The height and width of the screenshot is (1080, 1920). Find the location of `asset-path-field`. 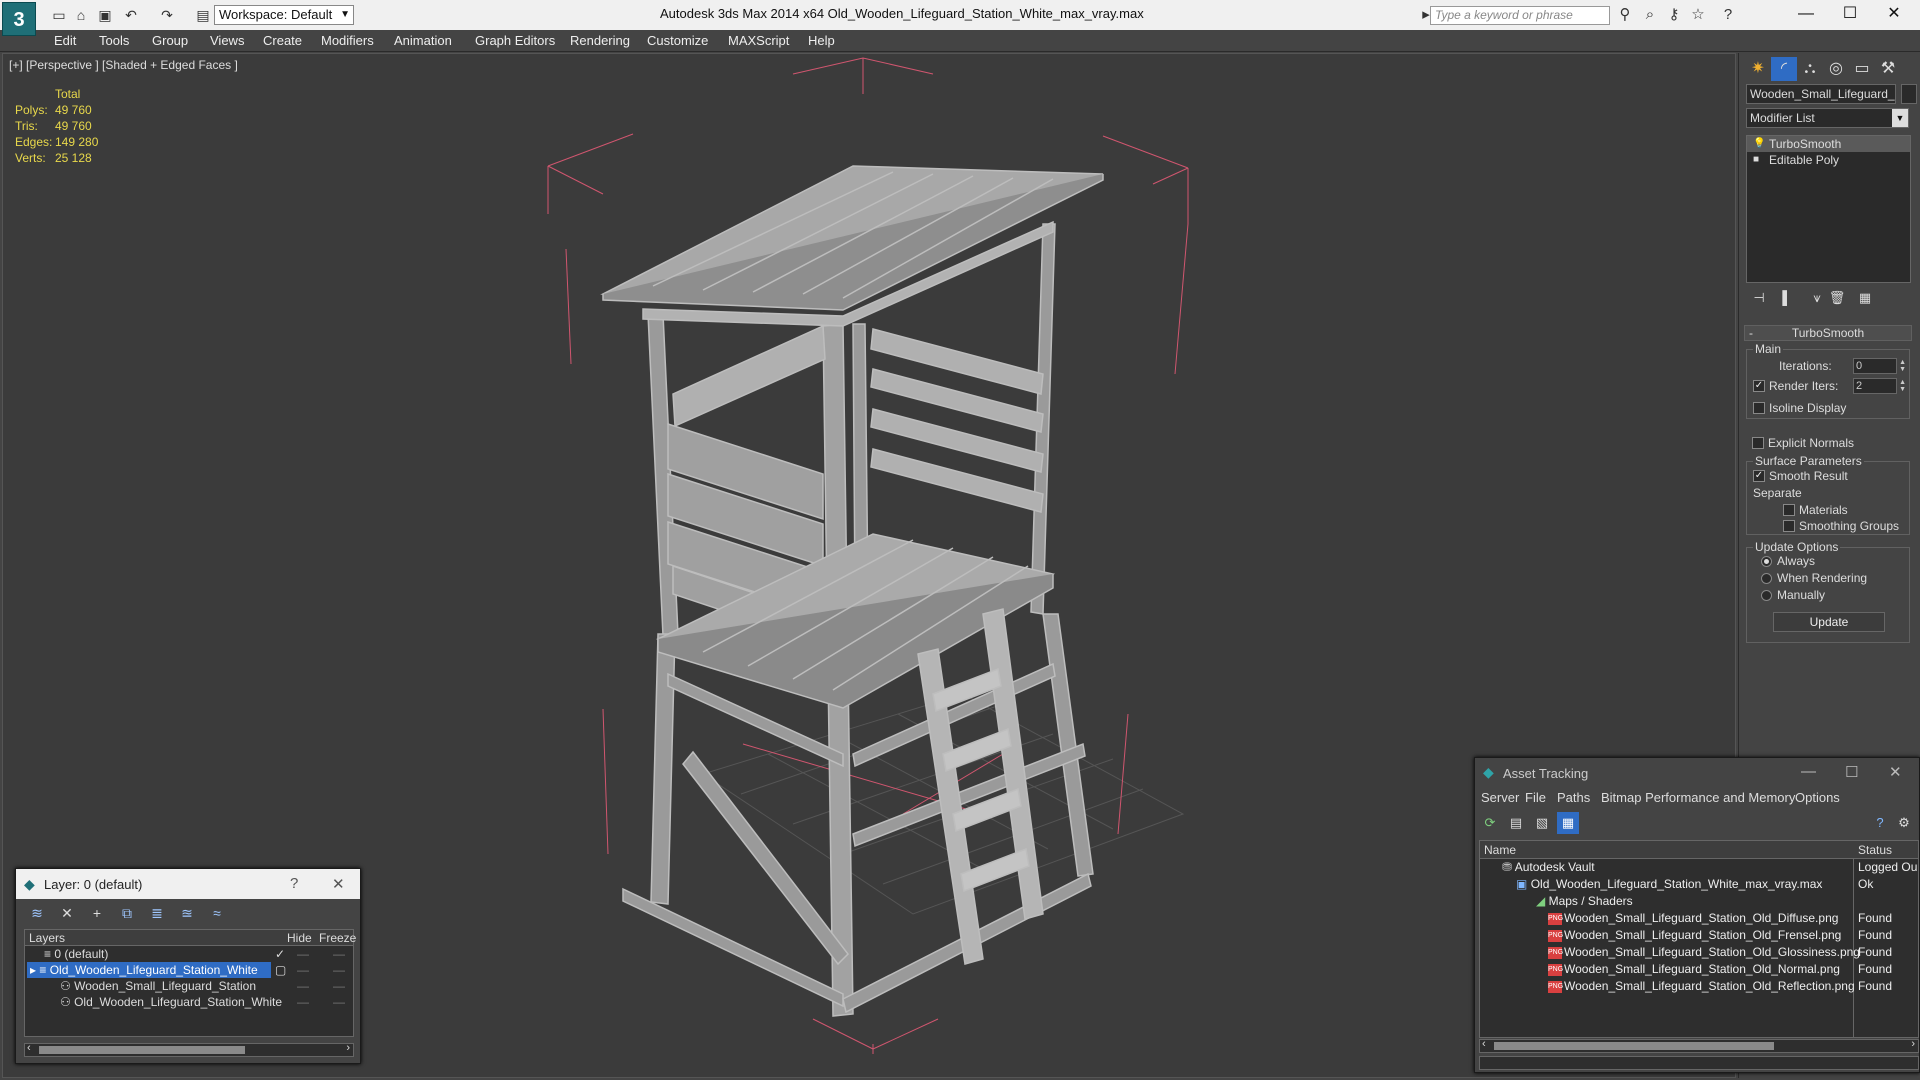

asset-path-field is located at coordinates (1699, 1063).